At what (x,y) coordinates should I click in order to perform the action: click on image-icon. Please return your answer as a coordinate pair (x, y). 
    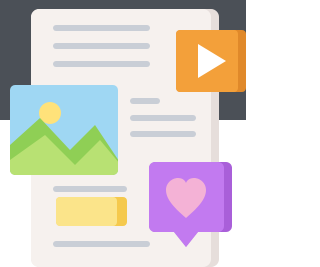
    Looking at the image, I should click on (64, 130).